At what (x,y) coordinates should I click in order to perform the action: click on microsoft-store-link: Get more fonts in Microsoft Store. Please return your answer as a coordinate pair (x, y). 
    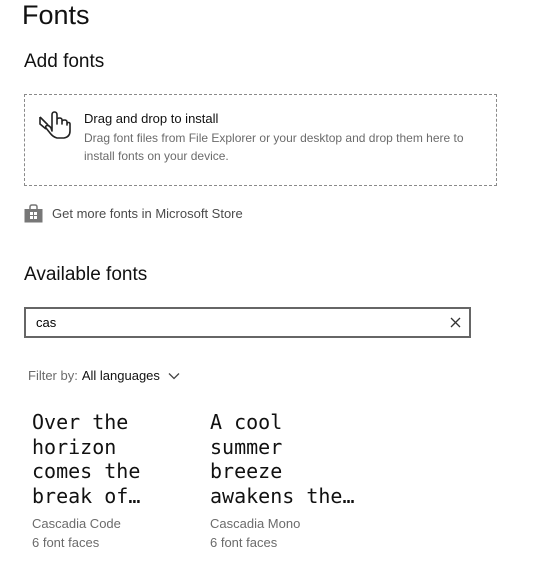
    Looking at the image, I should click on (133, 213).